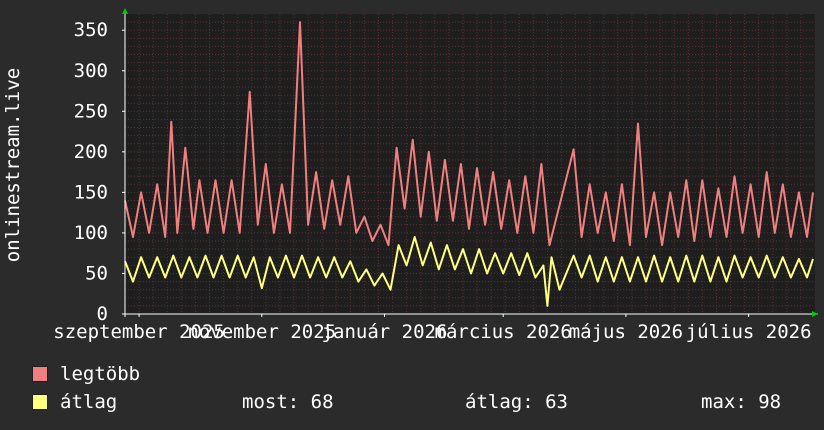 The width and height of the screenshot is (824, 430). I want to click on stat-max: max: 98, so click(741, 402).